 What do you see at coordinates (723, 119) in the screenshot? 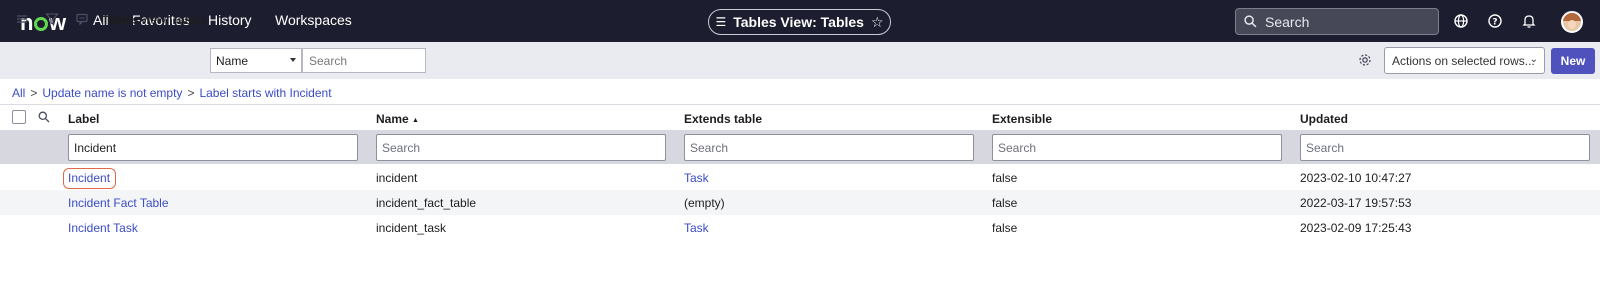
I see `column-header-extends-table: Extends table` at bounding box center [723, 119].